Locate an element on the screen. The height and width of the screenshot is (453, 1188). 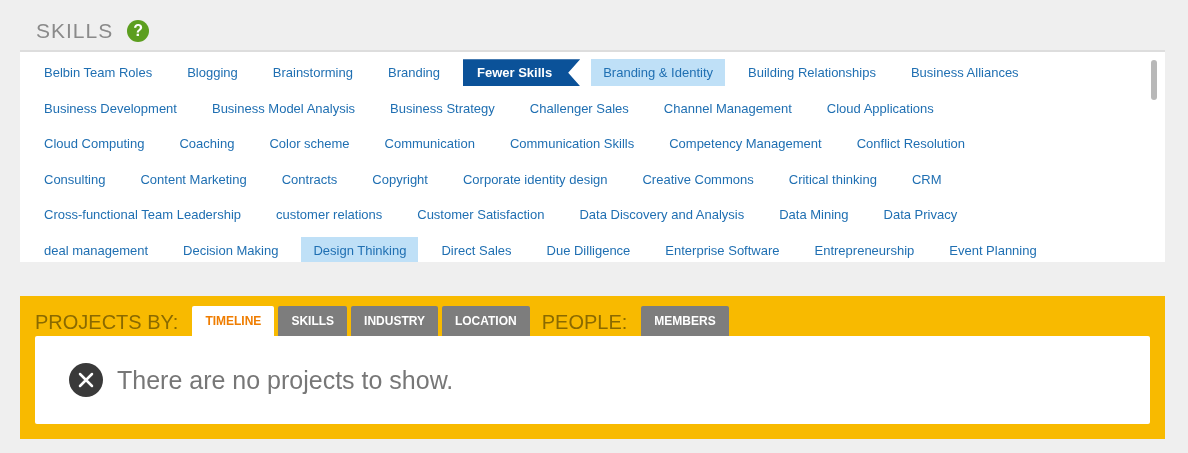
skill-tag: Color scheme is located at coordinates (309, 144).